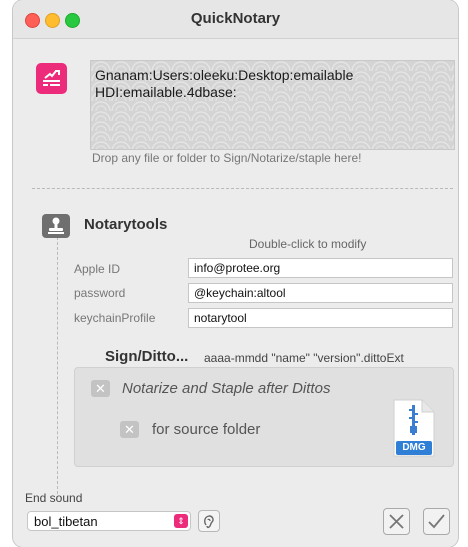 This screenshot has width=468, height=547. Describe the element at coordinates (57, 363) in the screenshot. I see `vertical-guide` at that location.